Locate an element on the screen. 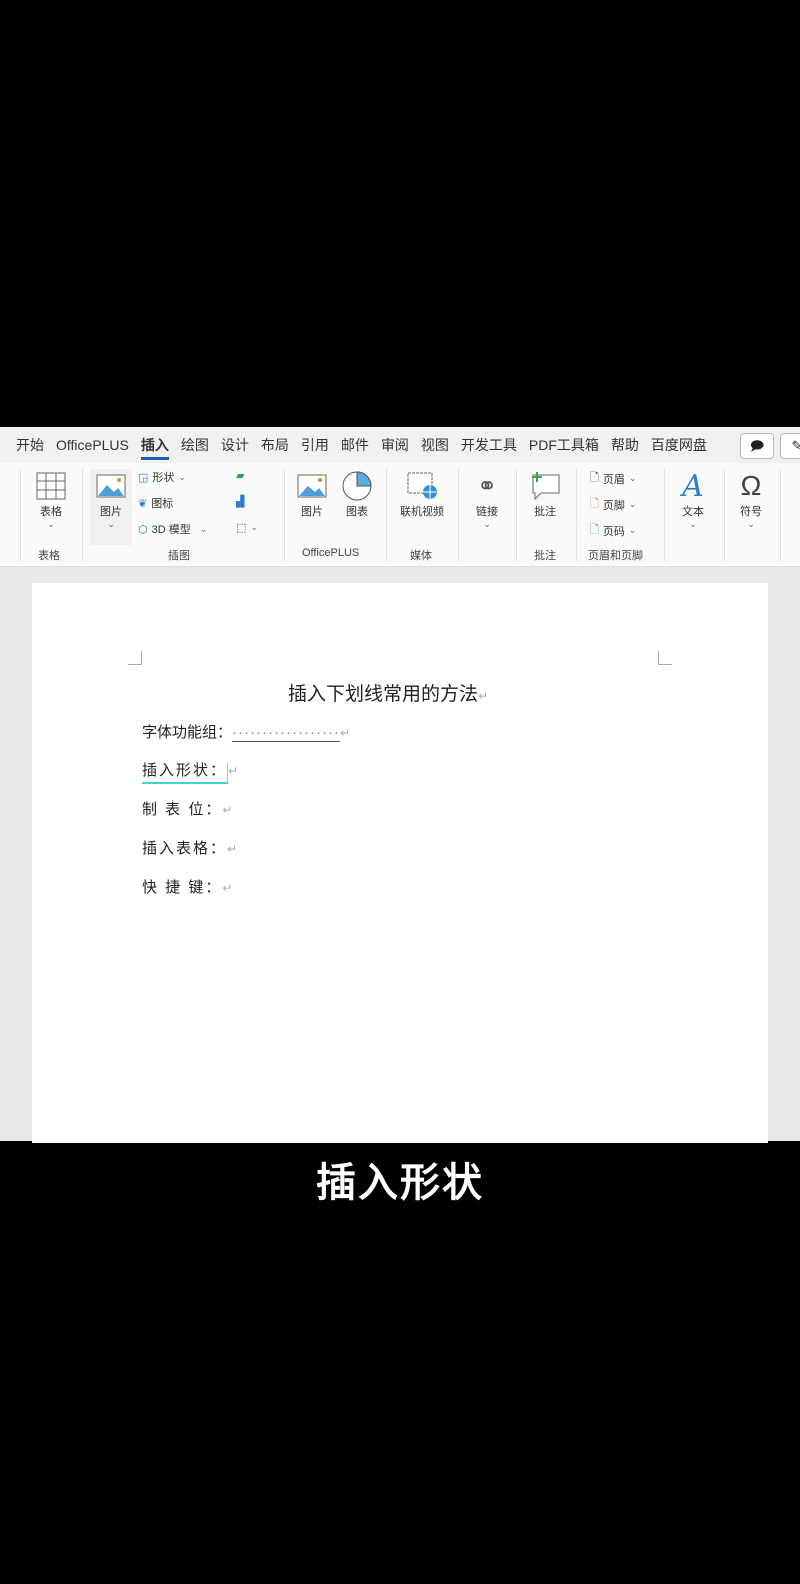 The image size is (800, 1584). smartart-button: ▰ is located at coordinates (240, 475).